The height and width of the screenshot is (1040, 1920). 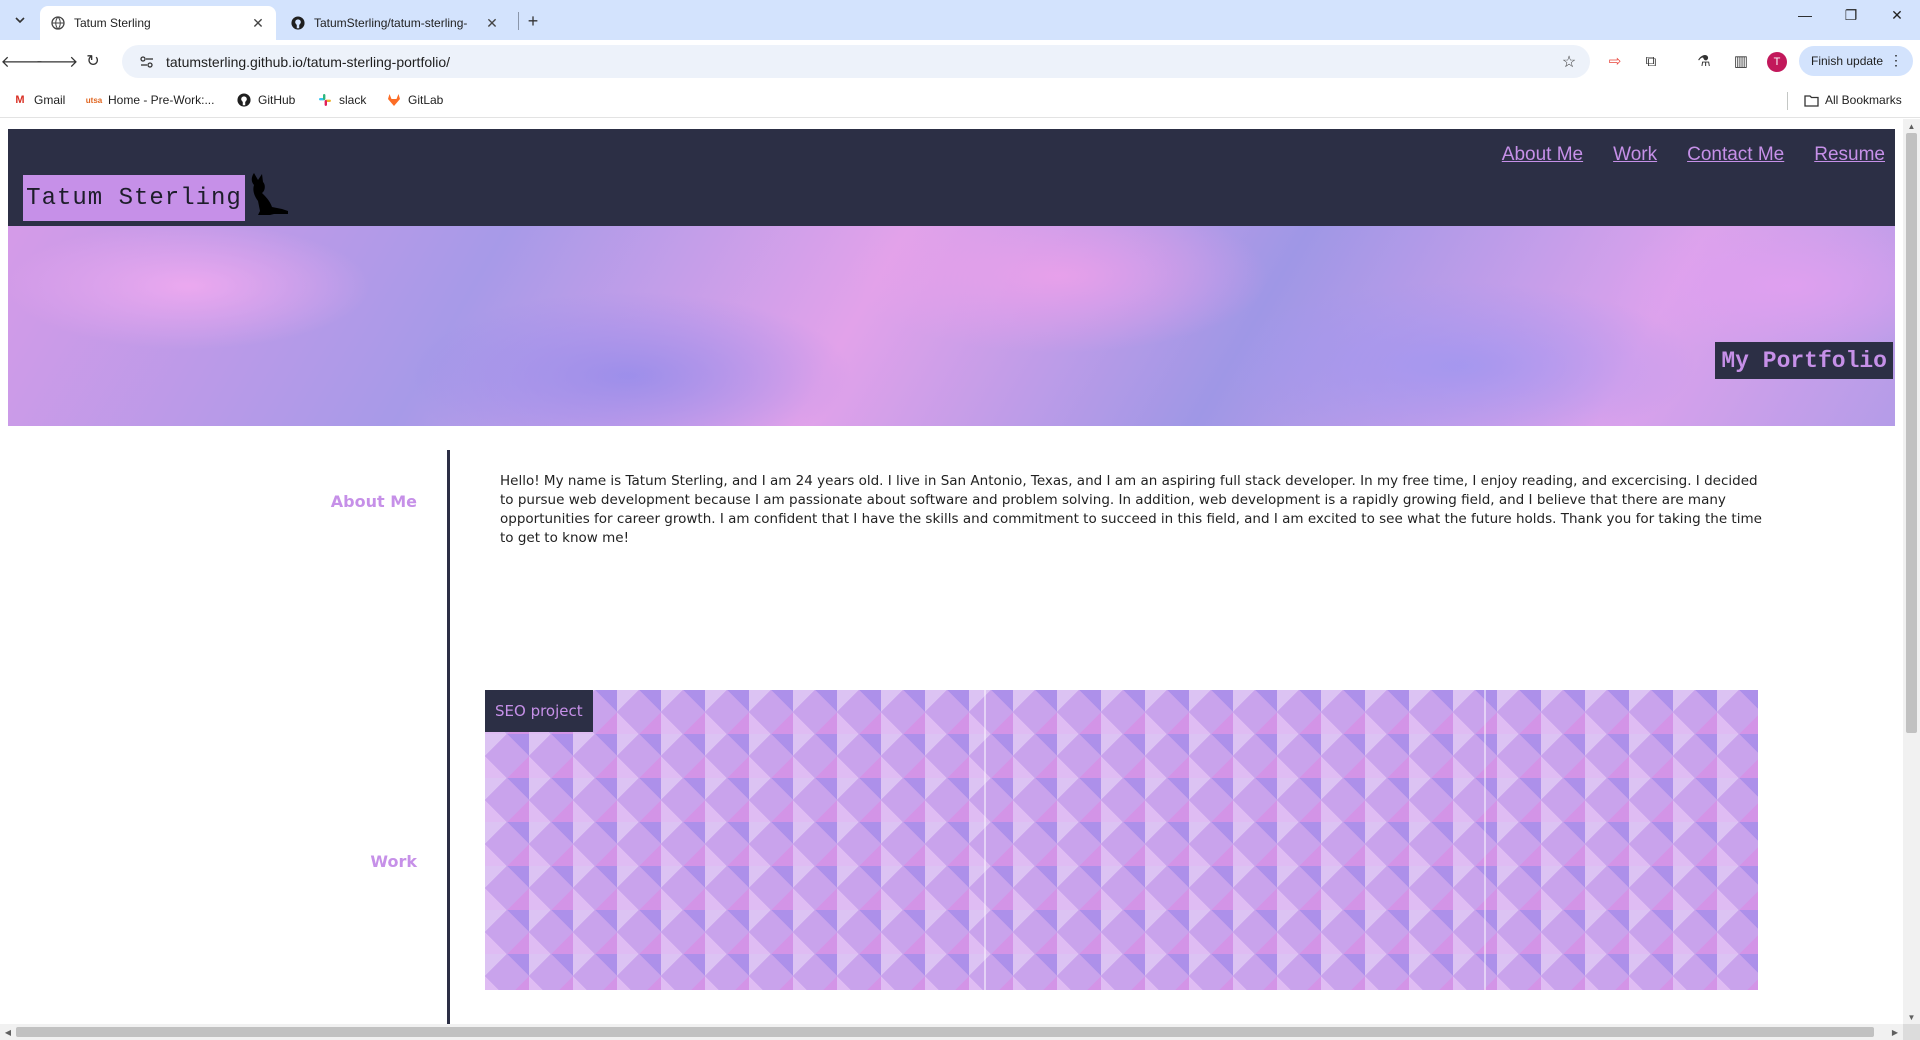 I want to click on chevron-down-icon, so click(x=20, y=20).